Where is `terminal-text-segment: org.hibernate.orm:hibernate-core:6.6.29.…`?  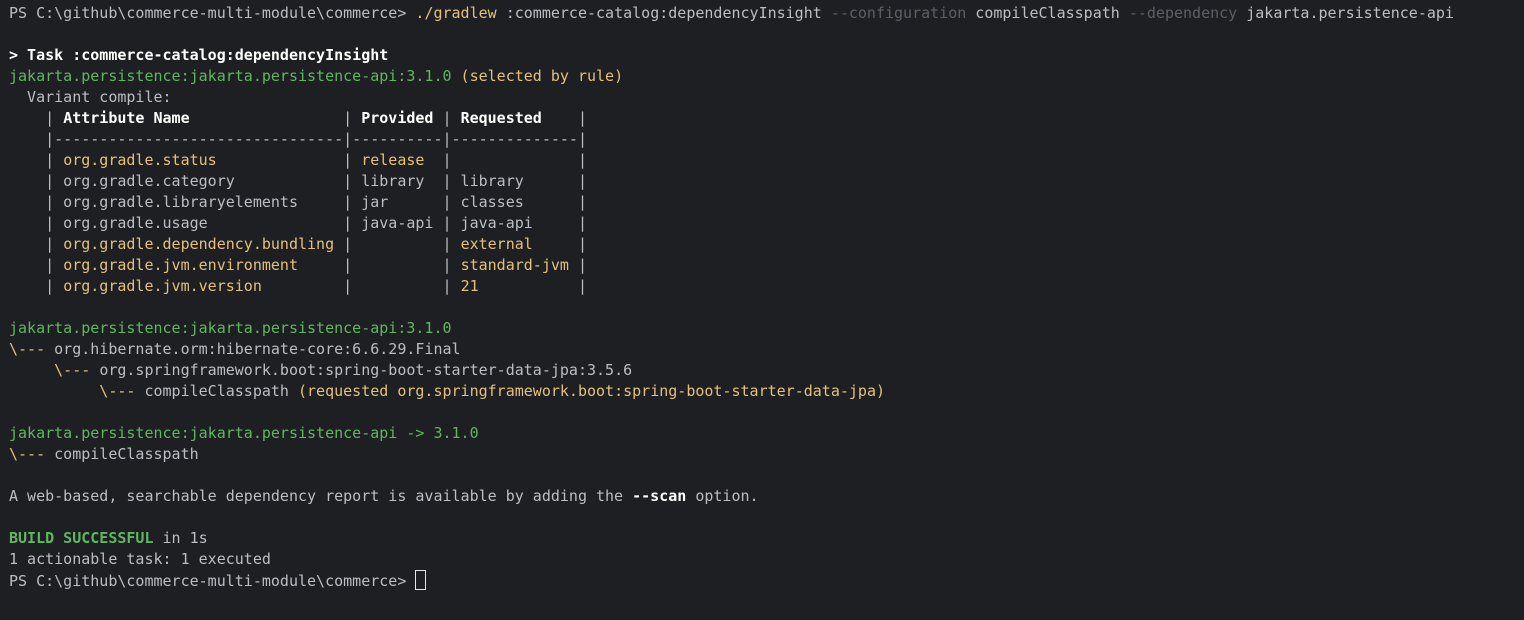
terminal-text-segment: org.hibernate.orm:hibernate-core:6.6.29.… is located at coordinates (257, 349).